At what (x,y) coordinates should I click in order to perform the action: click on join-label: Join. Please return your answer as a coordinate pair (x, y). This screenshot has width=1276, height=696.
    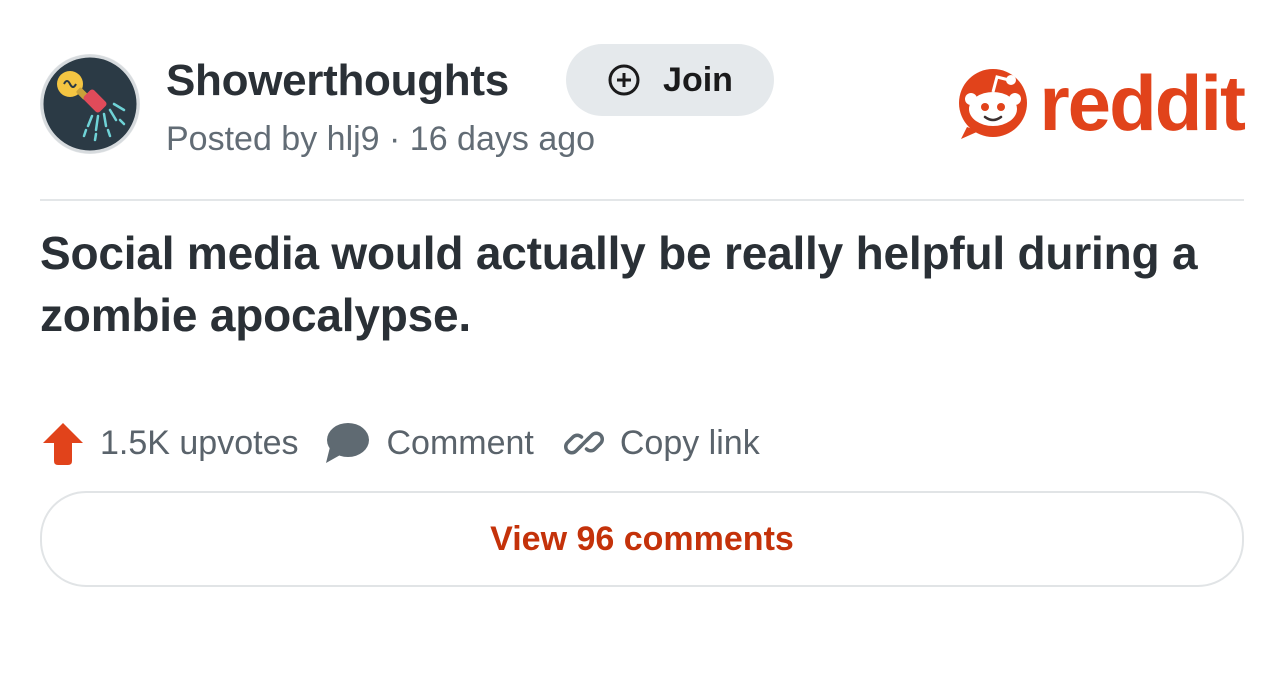
    Looking at the image, I should click on (698, 79).